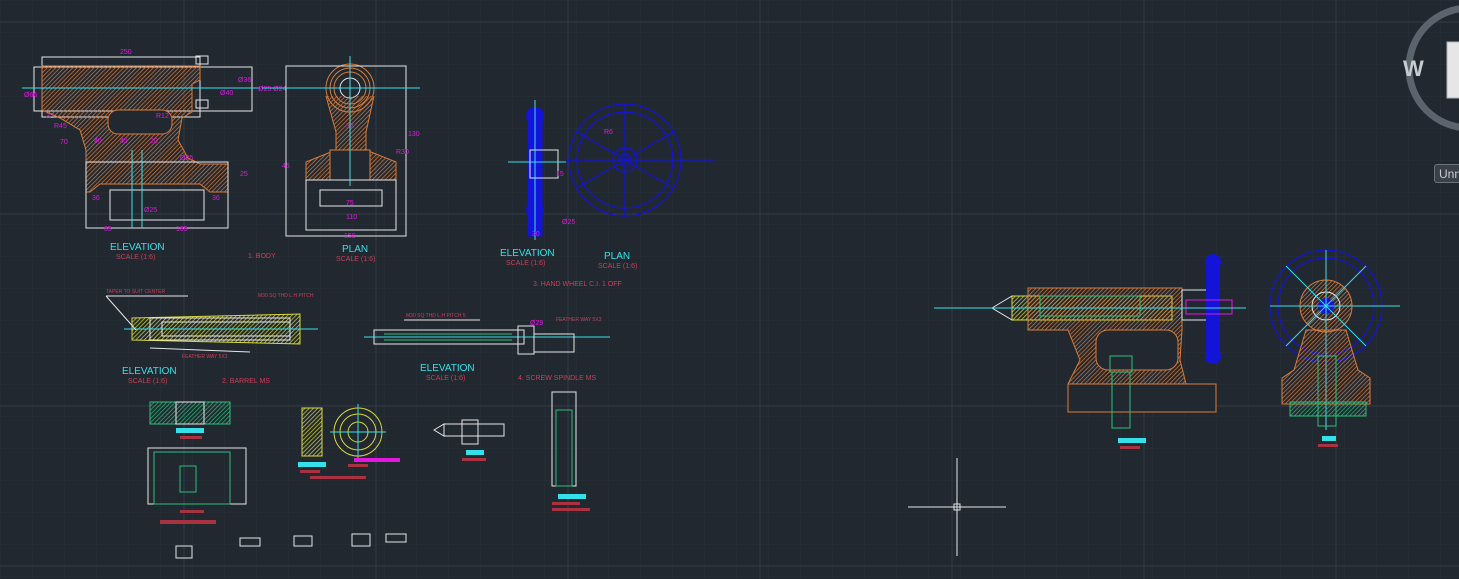 This screenshot has width=1459, height=579. Describe the element at coordinates (526, 263) in the screenshot. I see `handwheel-elevation-scale: SCALE (1:6)` at that location.